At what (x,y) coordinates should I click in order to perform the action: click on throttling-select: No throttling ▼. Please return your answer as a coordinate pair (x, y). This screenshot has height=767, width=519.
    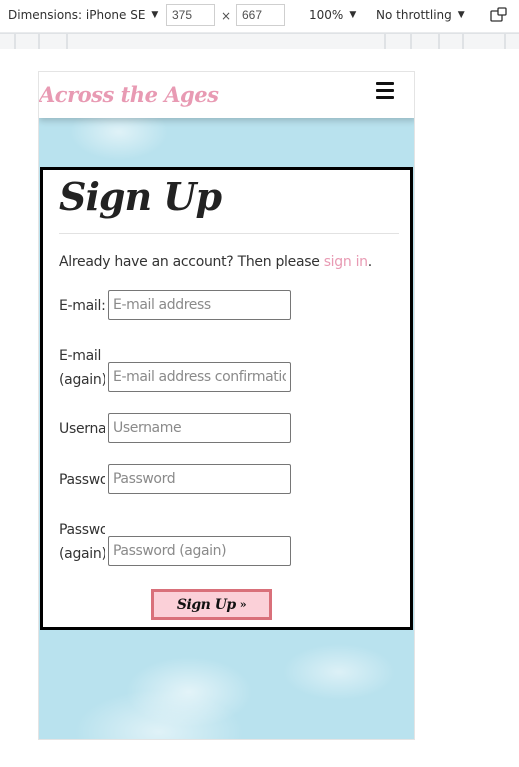
    Looking at the image, I should click on (420, 15).